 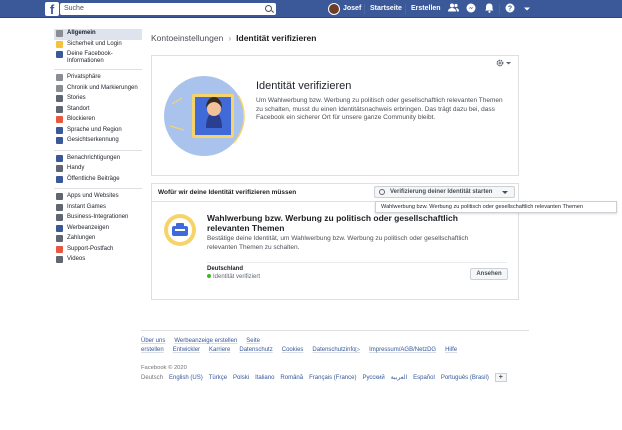 I want to click on sidebar-item-support-postfach: Support-Postfach, so click(x=98, y=250).